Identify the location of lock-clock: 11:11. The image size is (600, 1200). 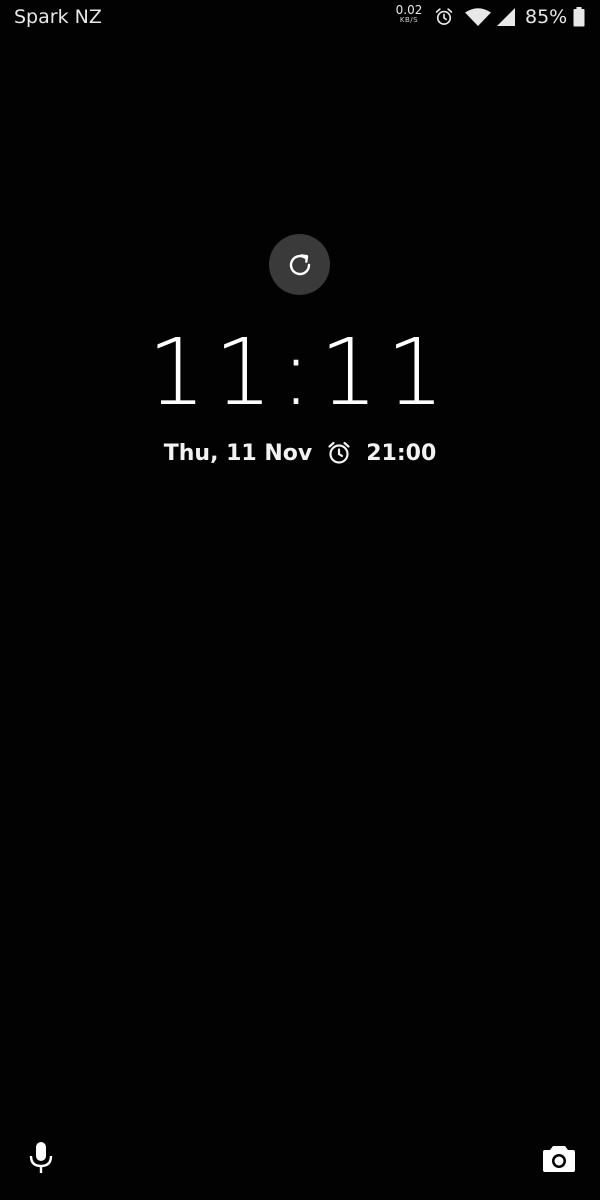
(300, 372).